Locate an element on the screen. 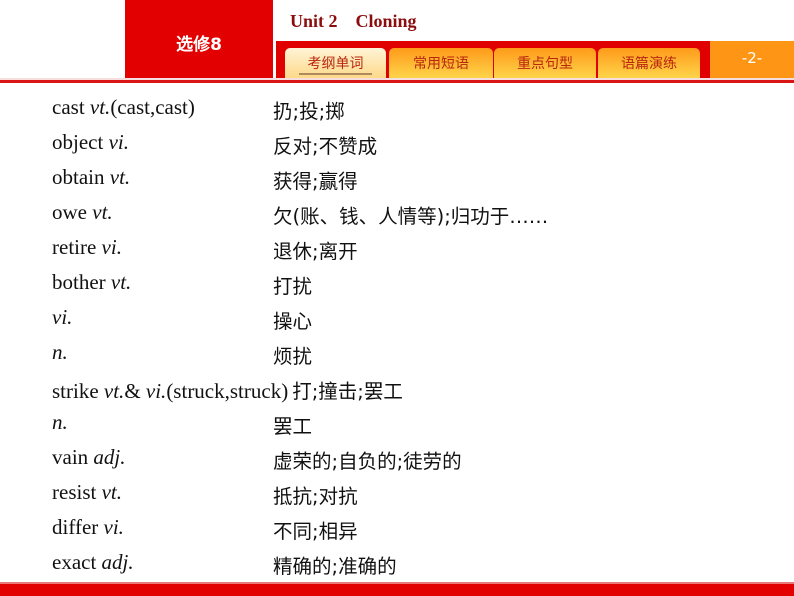 This screenshot has height=596, width=794. vocab-word: owe is located at coordinates (72, 212).